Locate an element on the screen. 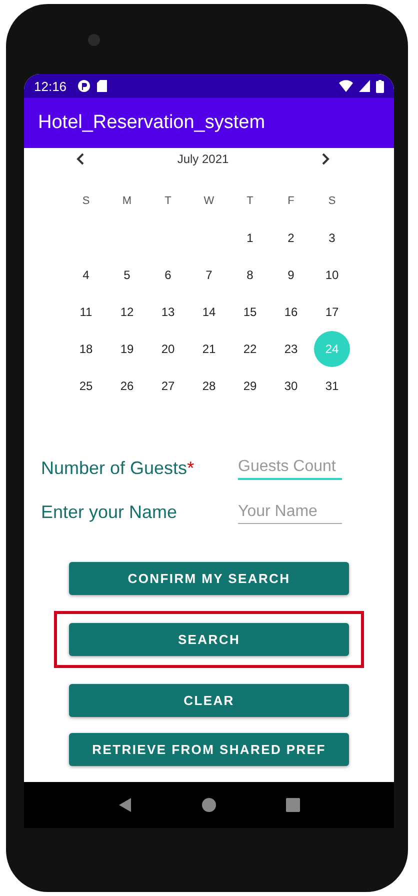  calendar-day: 17 is located at coordinates (332, 312).